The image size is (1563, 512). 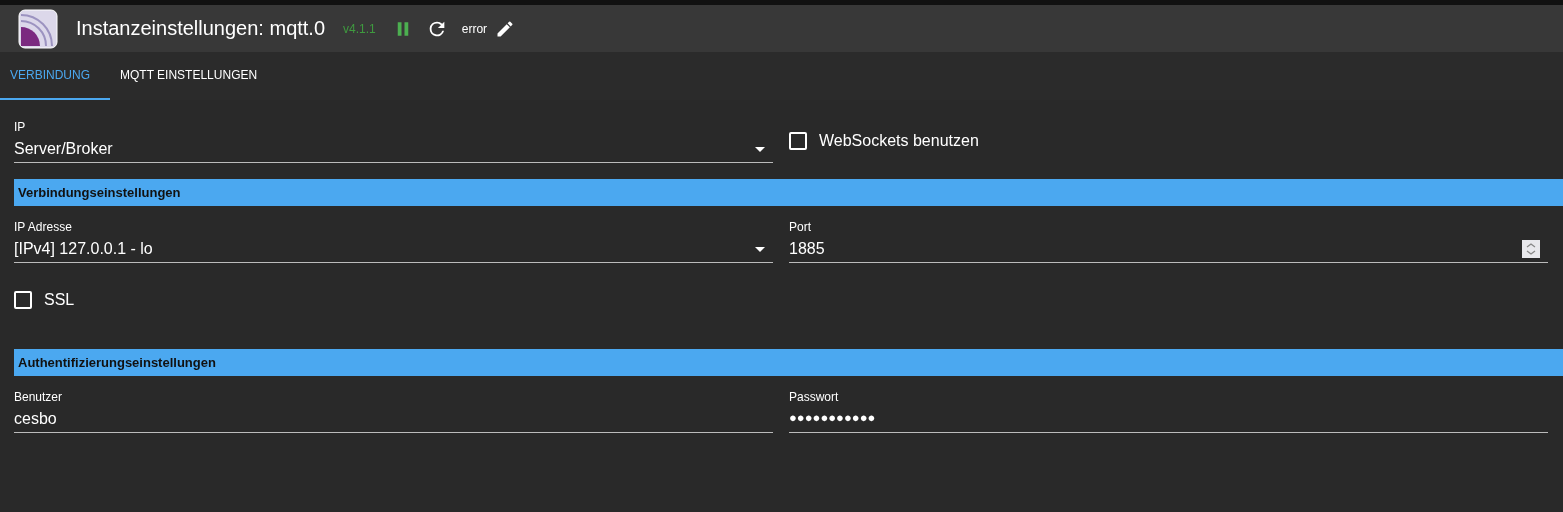 I want to click on logo-icon, so click(x=38, y=28).